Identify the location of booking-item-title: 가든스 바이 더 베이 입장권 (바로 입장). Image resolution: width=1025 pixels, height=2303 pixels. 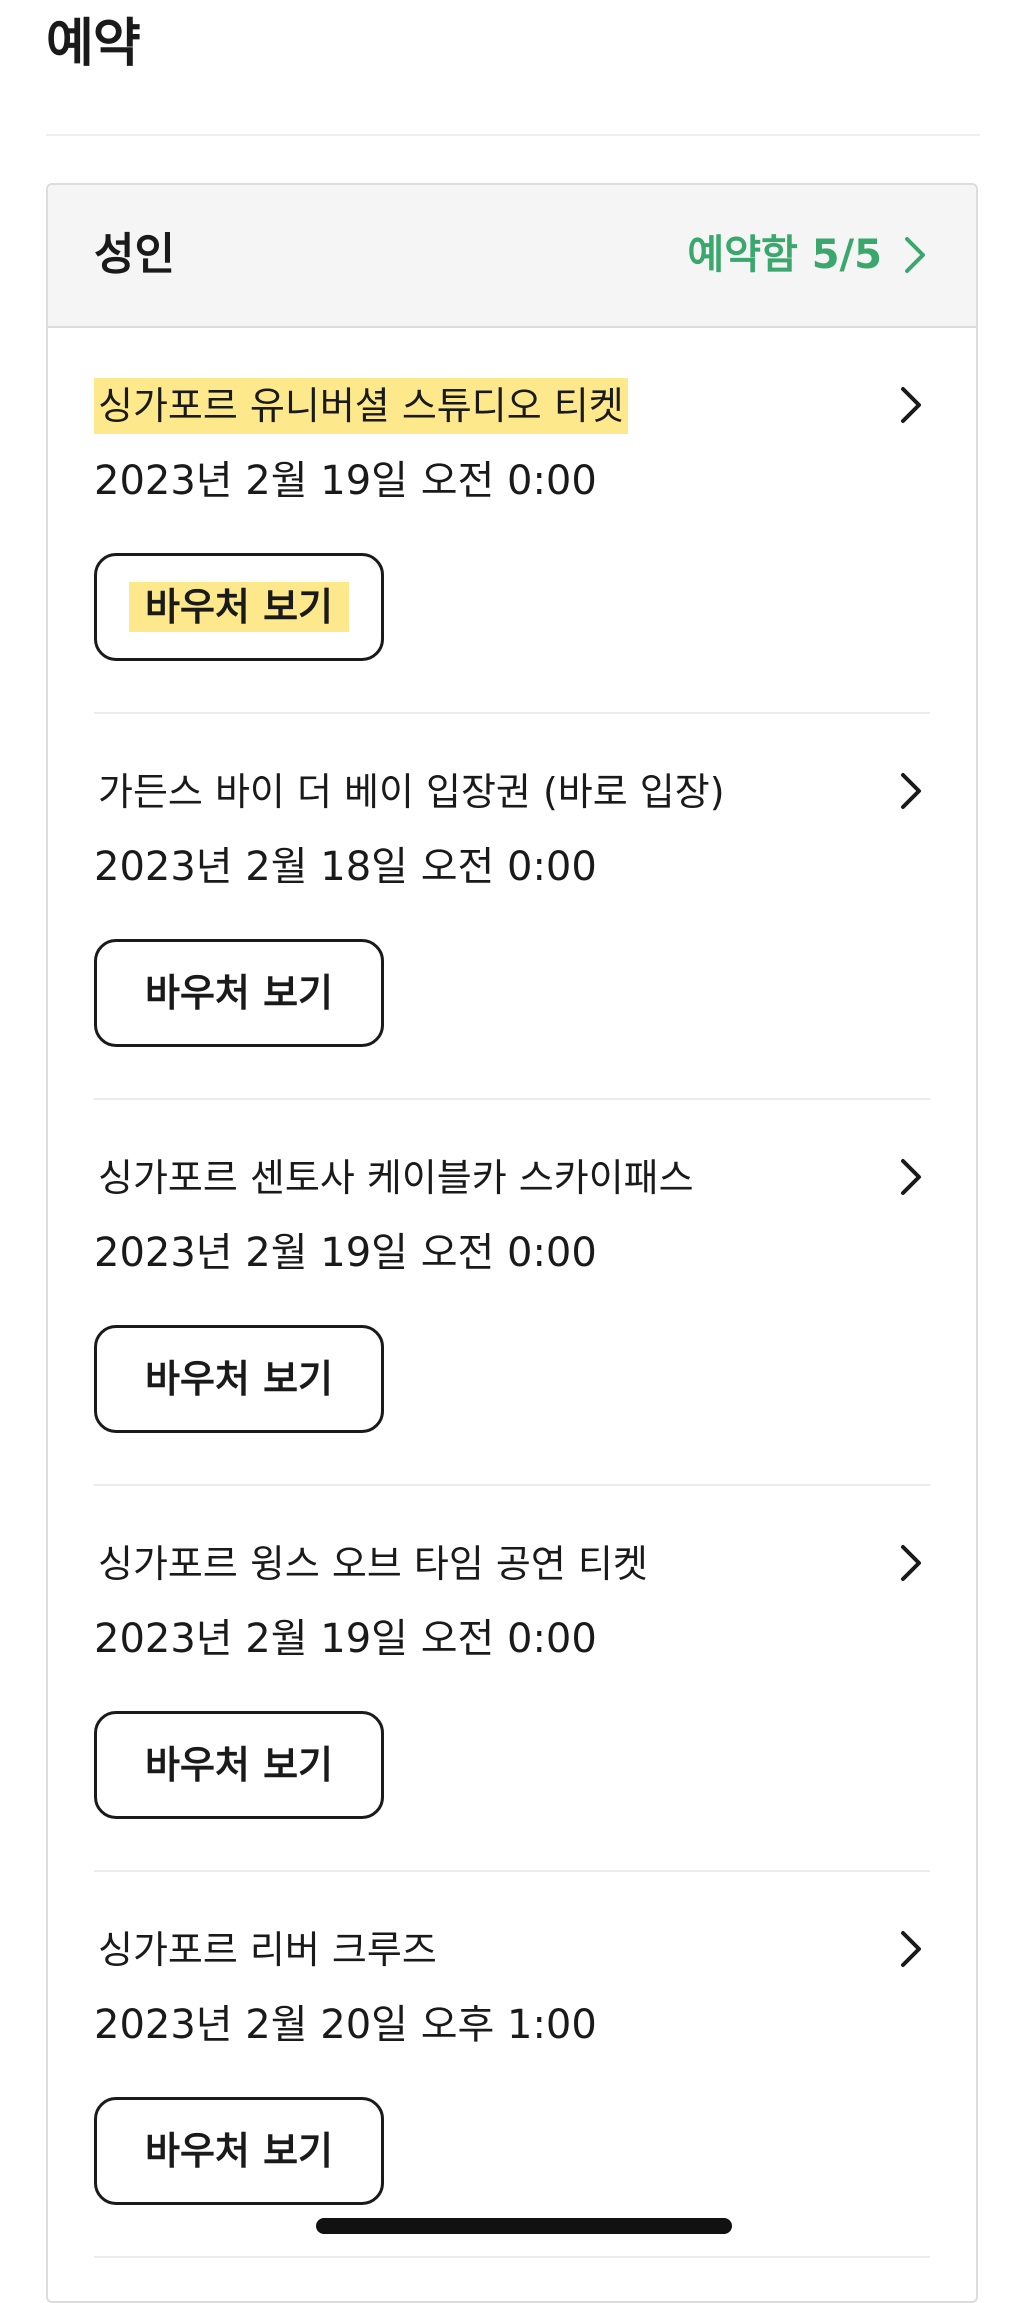
(411, 792).